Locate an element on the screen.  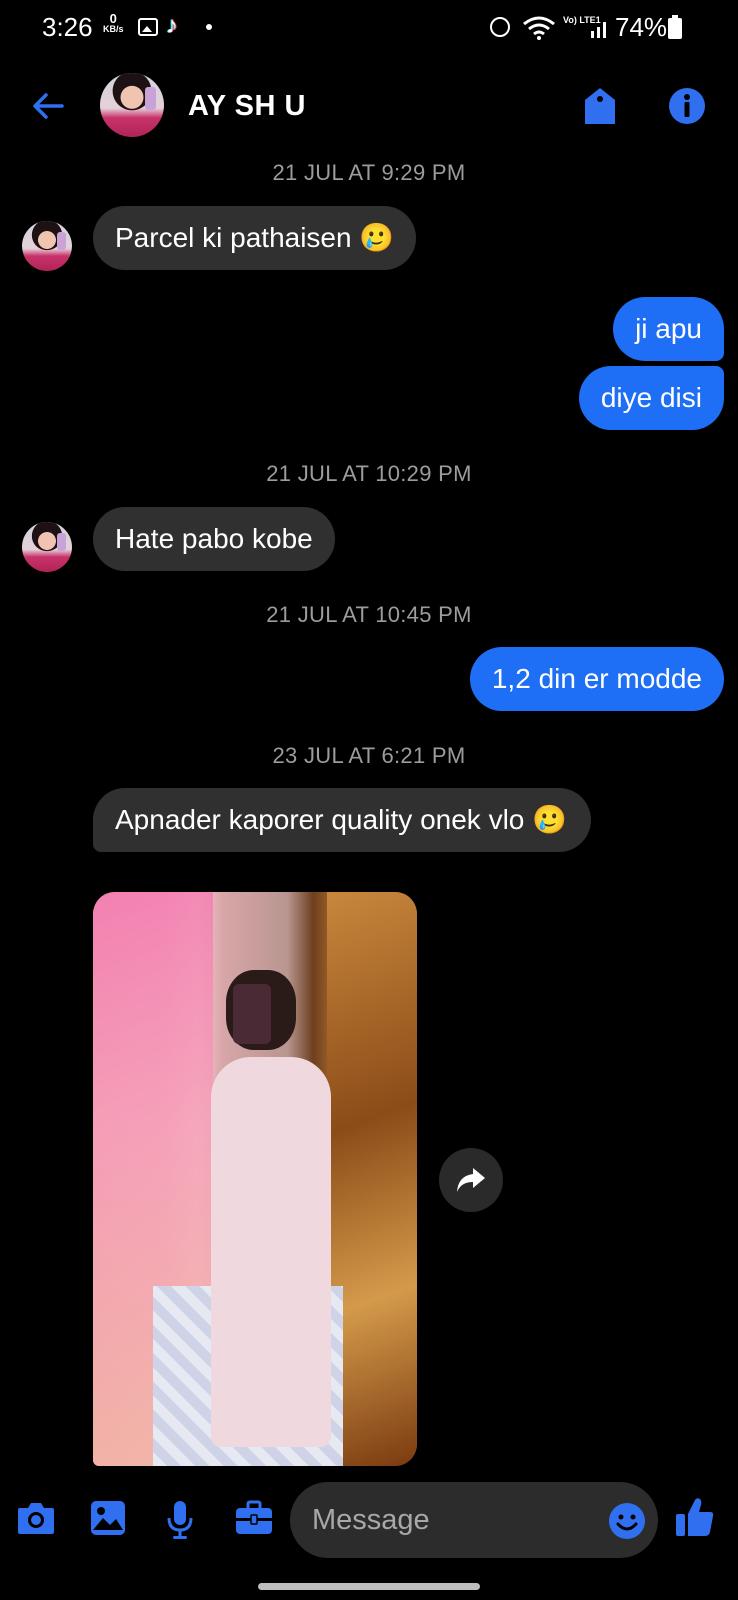
incoming-message: Hate pabo kobe is located at coordinates (214, 539).